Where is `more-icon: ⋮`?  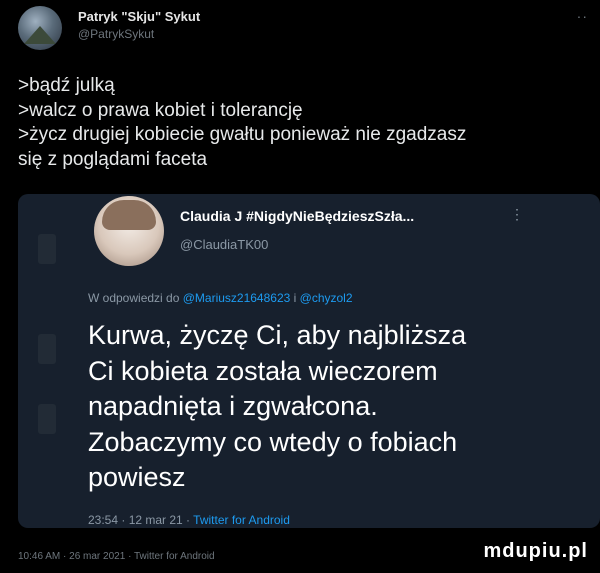 more-icon: ⋮ is located at coordinates (517, 214).